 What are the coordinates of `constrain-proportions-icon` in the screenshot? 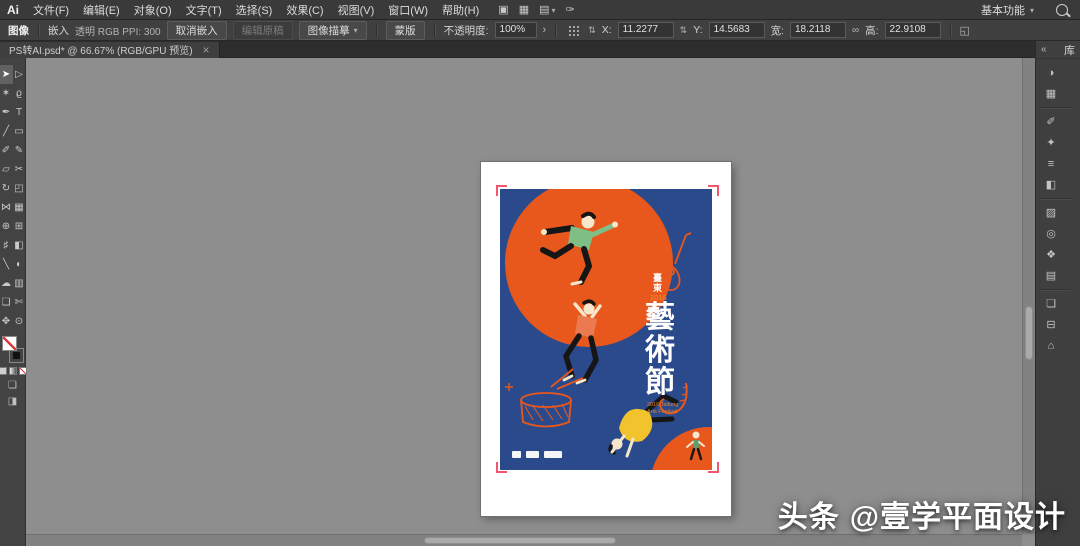 It's located at (855, 30).